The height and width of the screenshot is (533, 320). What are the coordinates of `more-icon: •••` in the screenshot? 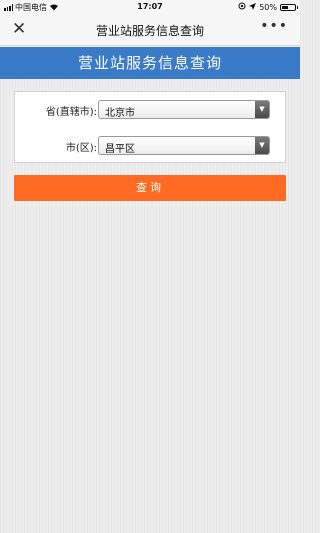 It's located at (274, 26).